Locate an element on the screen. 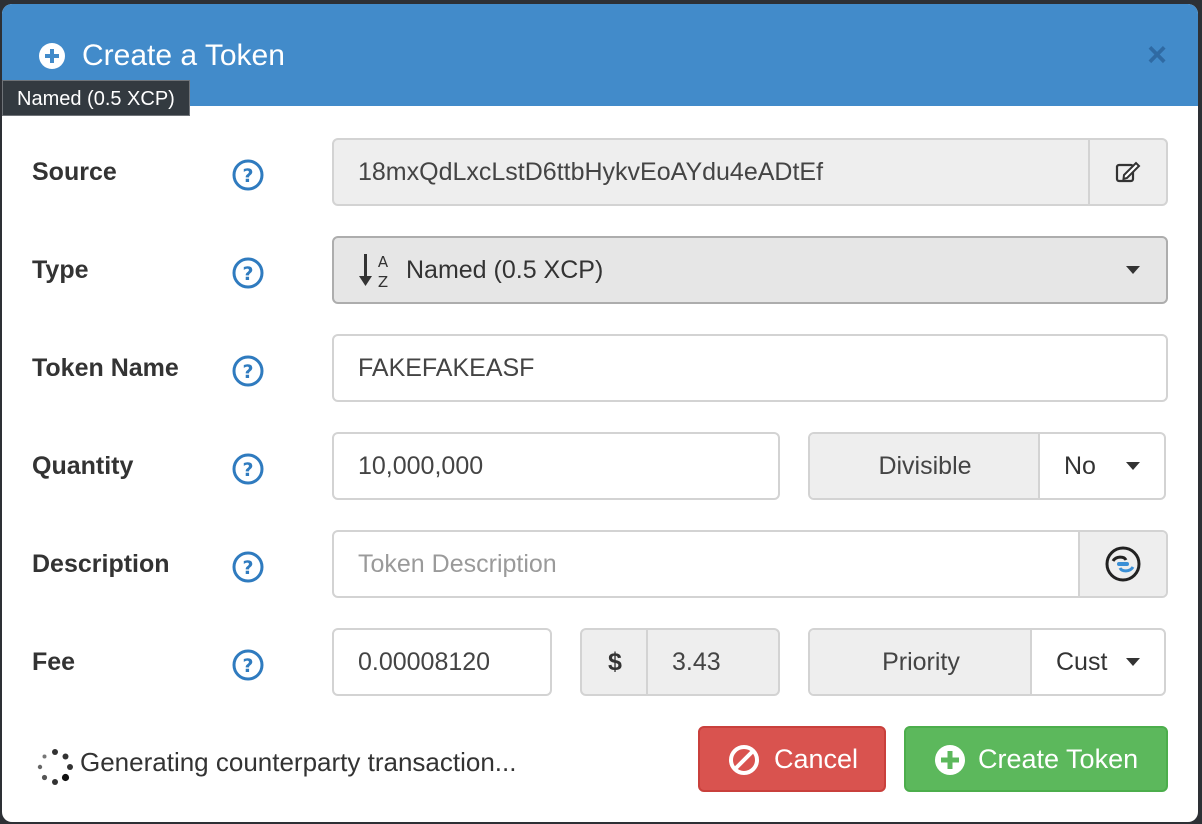 The width and height of the screenshot is (1202, 824). sort-alpha-icon: A Z is located at coordinates (374, 272).